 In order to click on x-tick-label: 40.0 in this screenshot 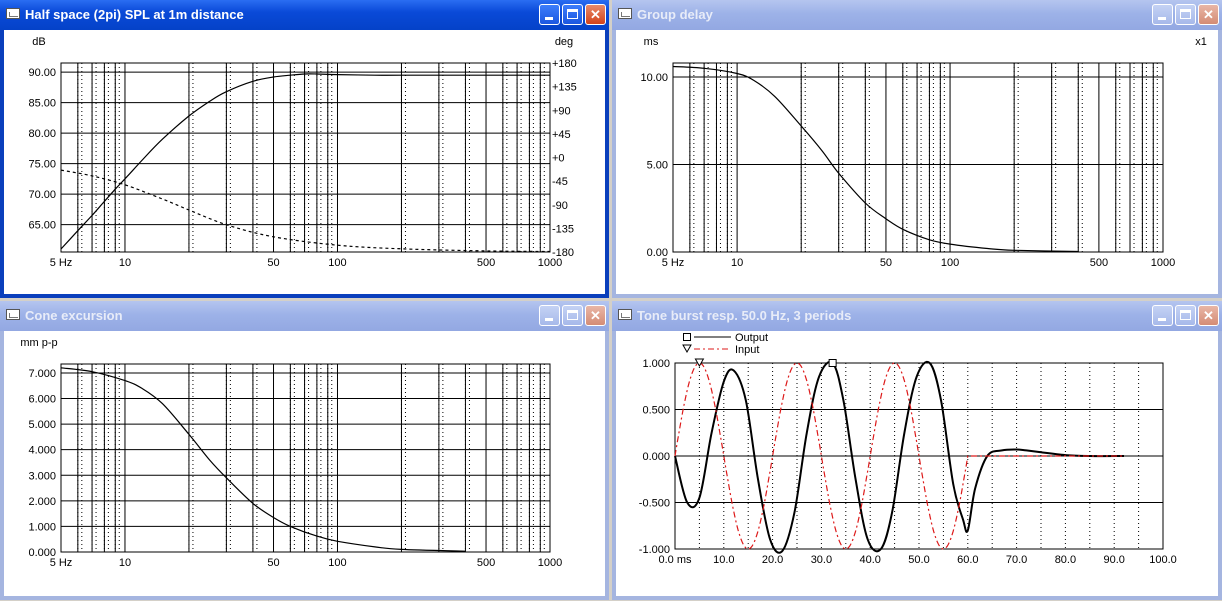, I will do `click(869, 560)`.